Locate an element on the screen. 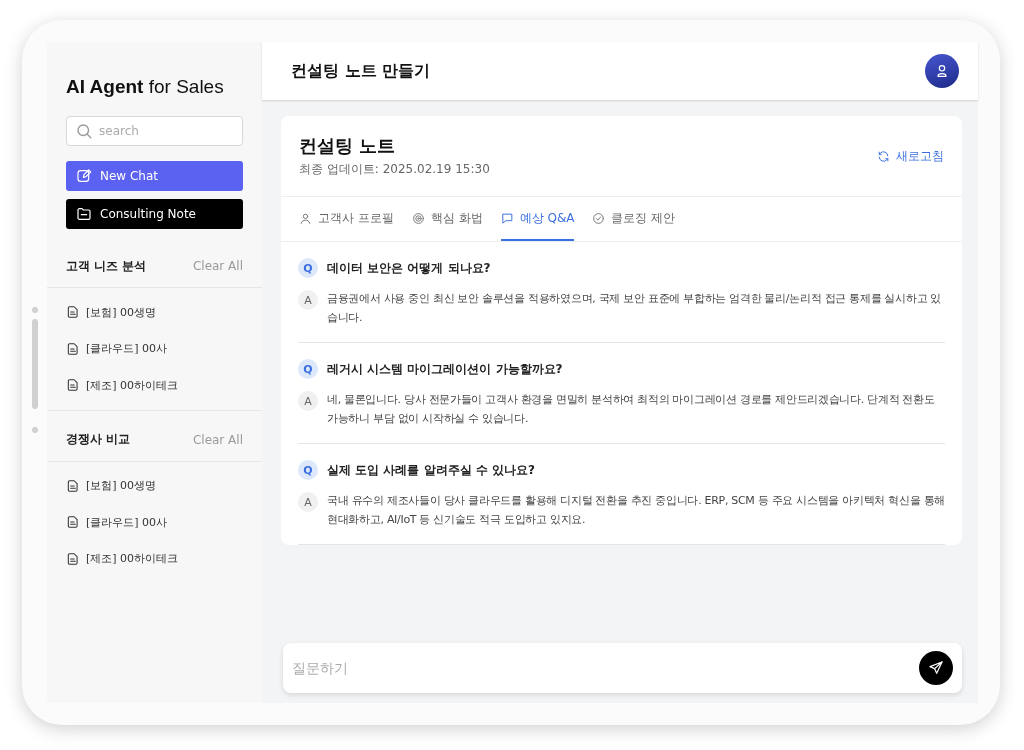 The image size is (1024, 750). page-title: 컨설팅 노트 만들기 is located at coordinates (361, 71).